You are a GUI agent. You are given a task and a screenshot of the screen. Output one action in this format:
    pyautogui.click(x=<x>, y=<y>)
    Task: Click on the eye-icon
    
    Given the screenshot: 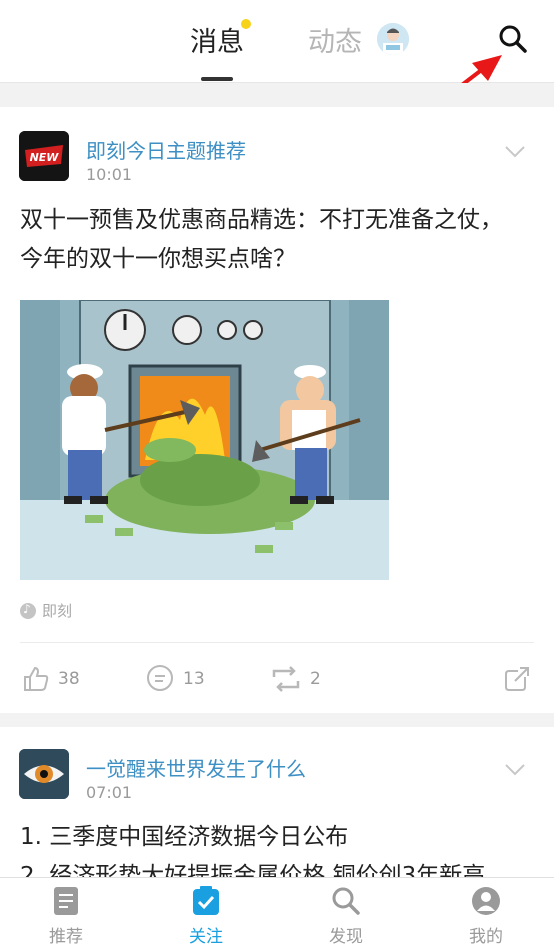 What is the action you would take?
    pyautogui.click(x=44, y=774)
    